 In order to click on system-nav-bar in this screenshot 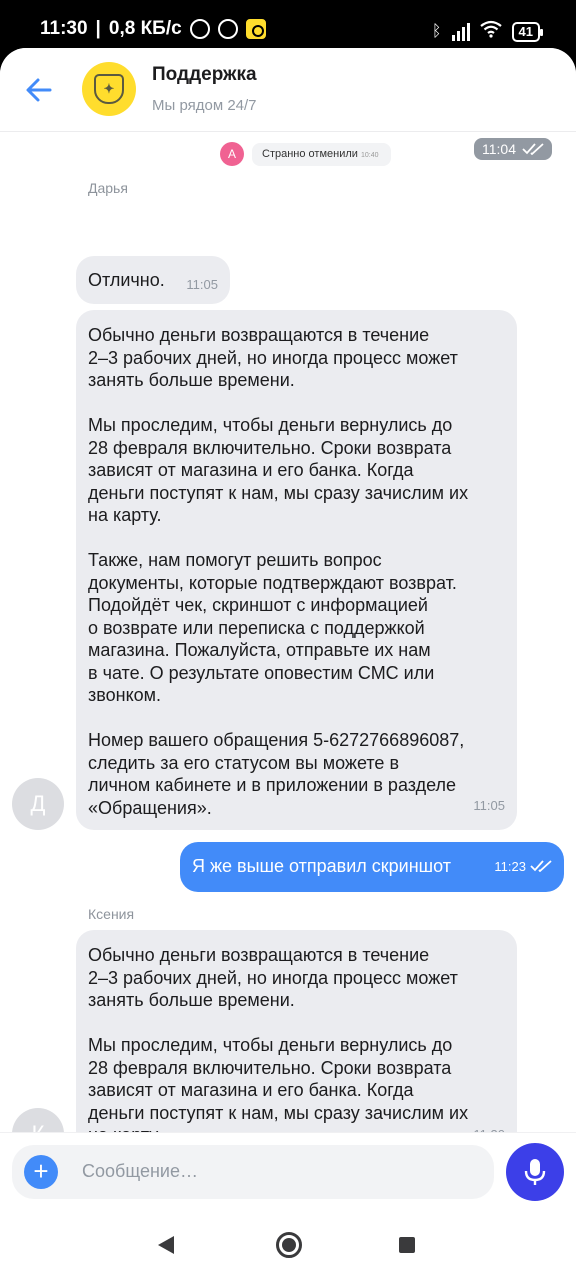, I will do `click(288, 1244)`.